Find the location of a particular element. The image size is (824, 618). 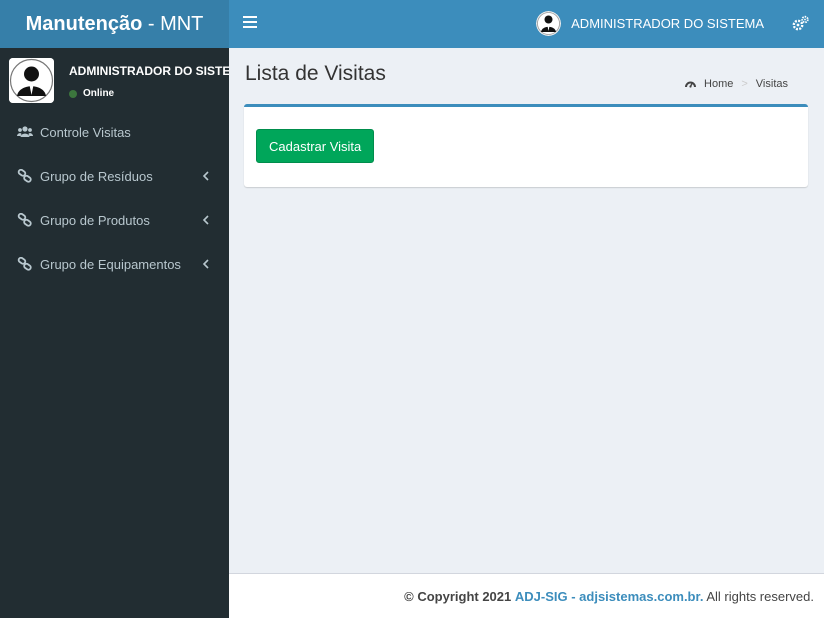

content-box: Cadastrar Visita is located at coordinates (526, 145).